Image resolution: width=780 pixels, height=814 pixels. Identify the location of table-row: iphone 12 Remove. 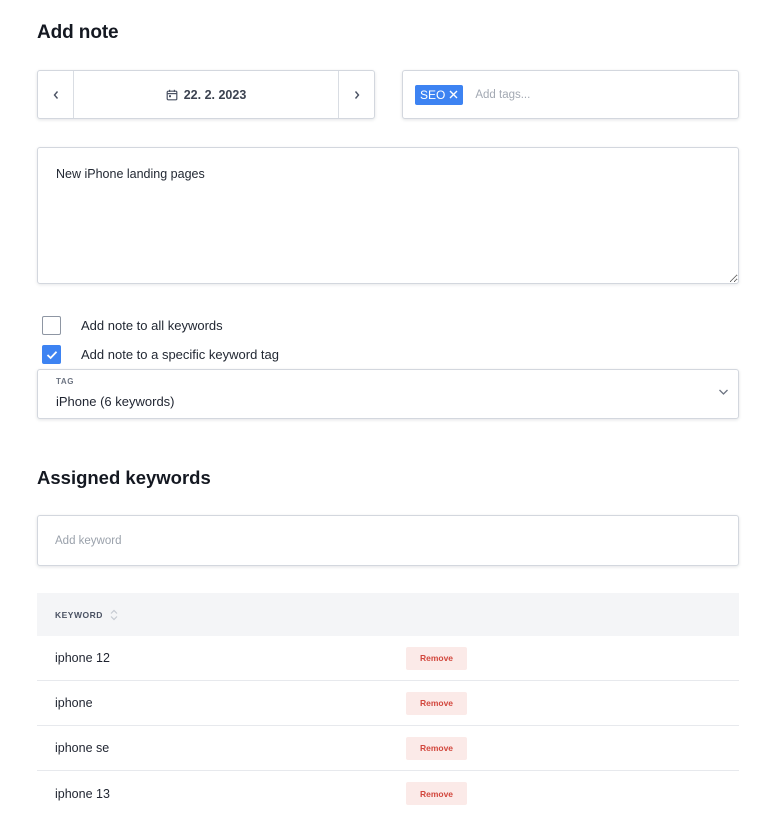
(388, 658).